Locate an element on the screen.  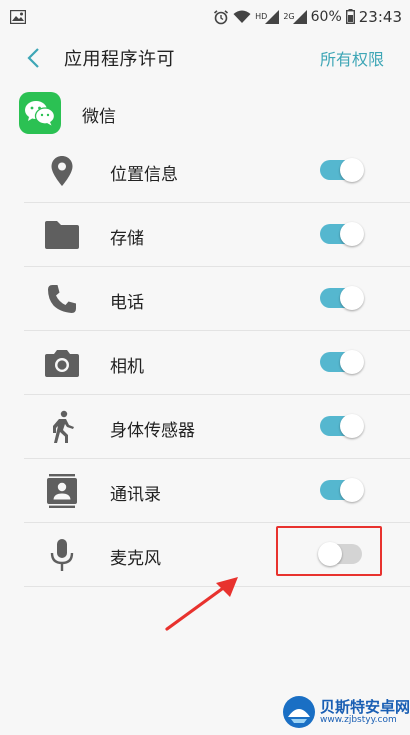
permission-label: 相机 is located at coordinates (127, 367).